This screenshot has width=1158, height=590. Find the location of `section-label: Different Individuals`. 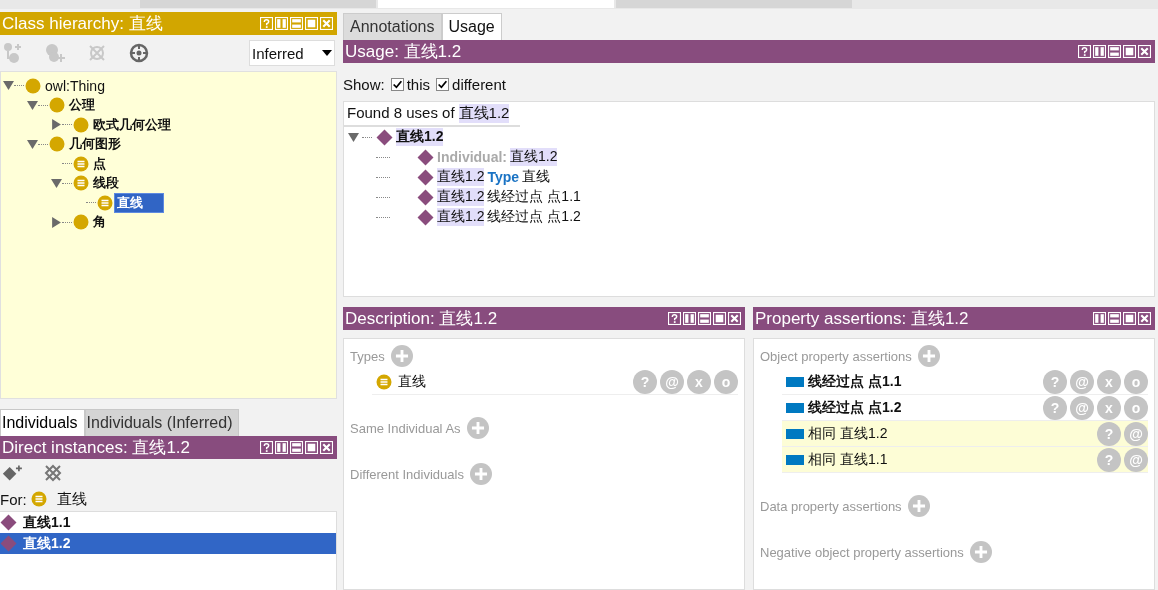

section-label: Different Individuals is located at coordinates (407, 474).